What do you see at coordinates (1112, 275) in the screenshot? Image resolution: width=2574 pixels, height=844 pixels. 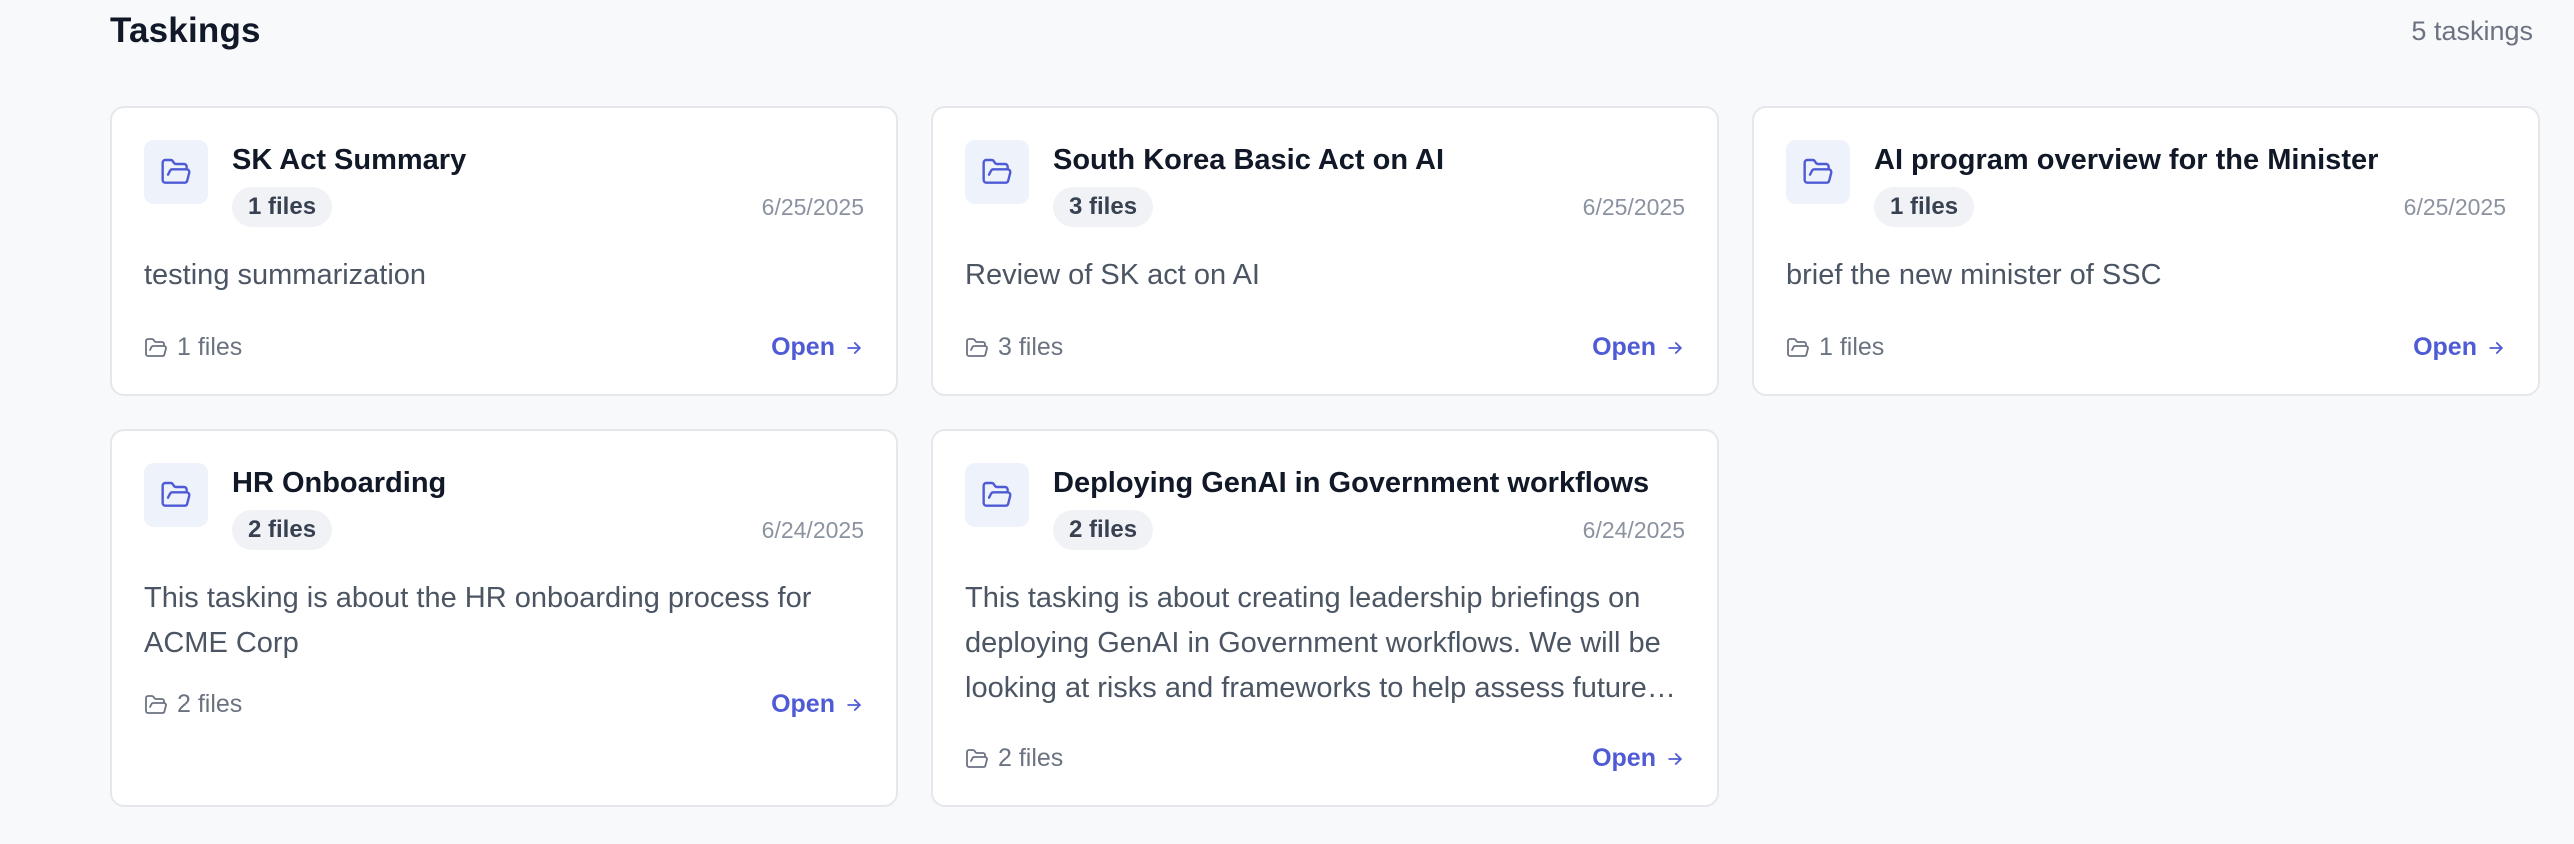 I see `card-description: Review of SK act on AI` at bounding box center [1112, 275].